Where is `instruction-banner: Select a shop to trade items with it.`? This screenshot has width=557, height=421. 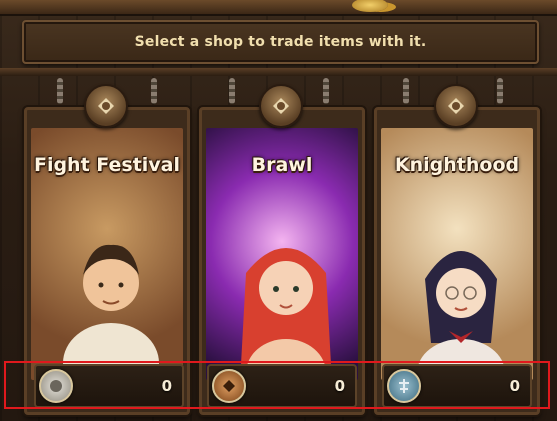 instruction-banner: Select a shop to trade items with it. is located at coordinates (280, 42).